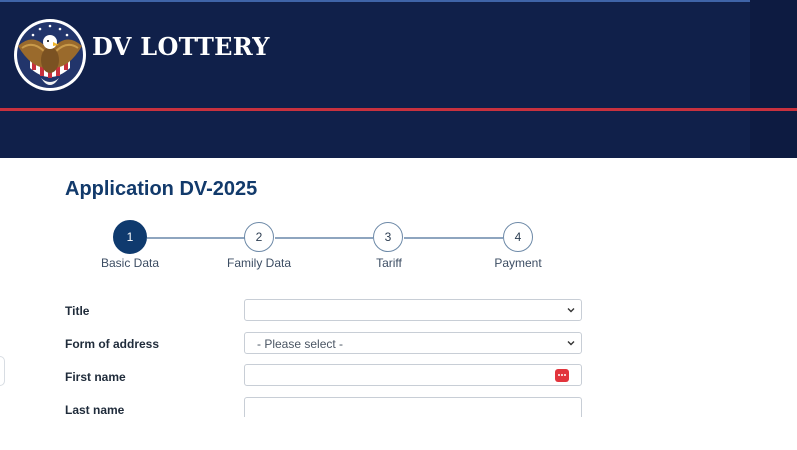 This screenshot has height=450, width=797. I want to click on step-4-circle: 4, so click(518, 237).